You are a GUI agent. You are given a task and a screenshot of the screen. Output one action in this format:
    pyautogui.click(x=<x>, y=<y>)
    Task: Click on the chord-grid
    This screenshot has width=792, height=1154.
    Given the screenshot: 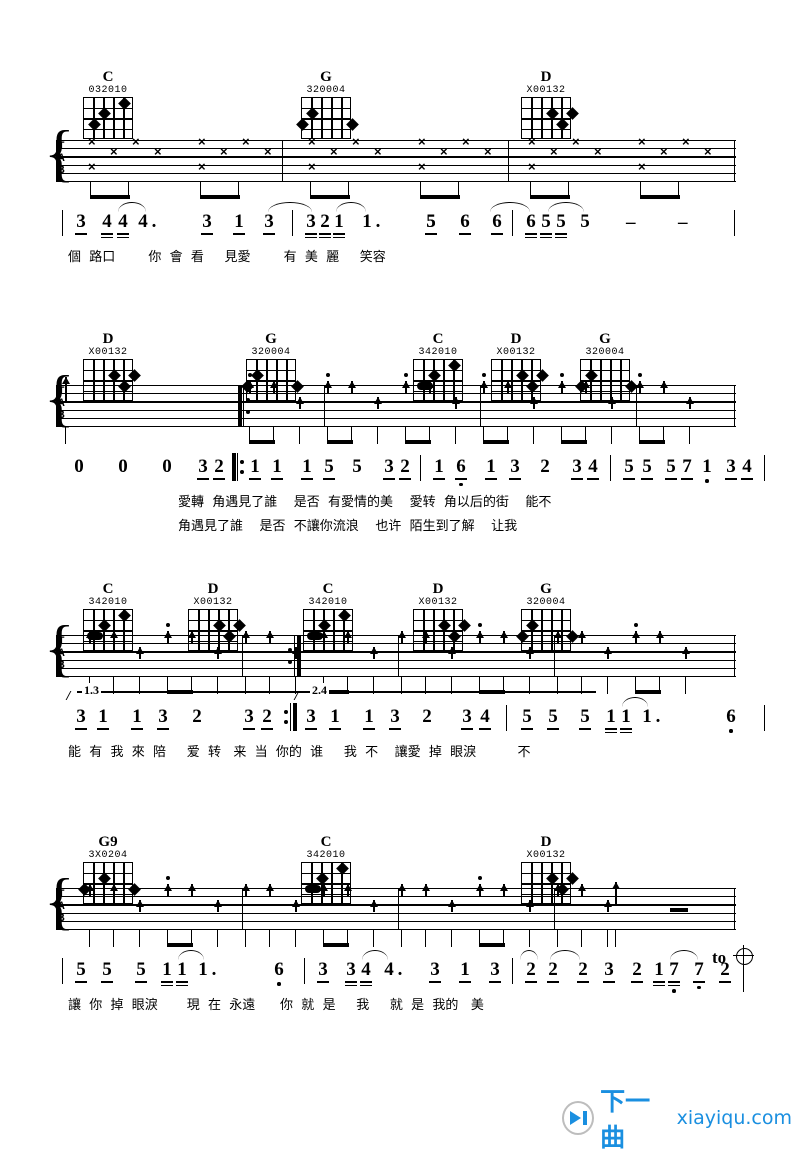 What is the action you would take?
    pyautogui.click(x=327, y=118)
    